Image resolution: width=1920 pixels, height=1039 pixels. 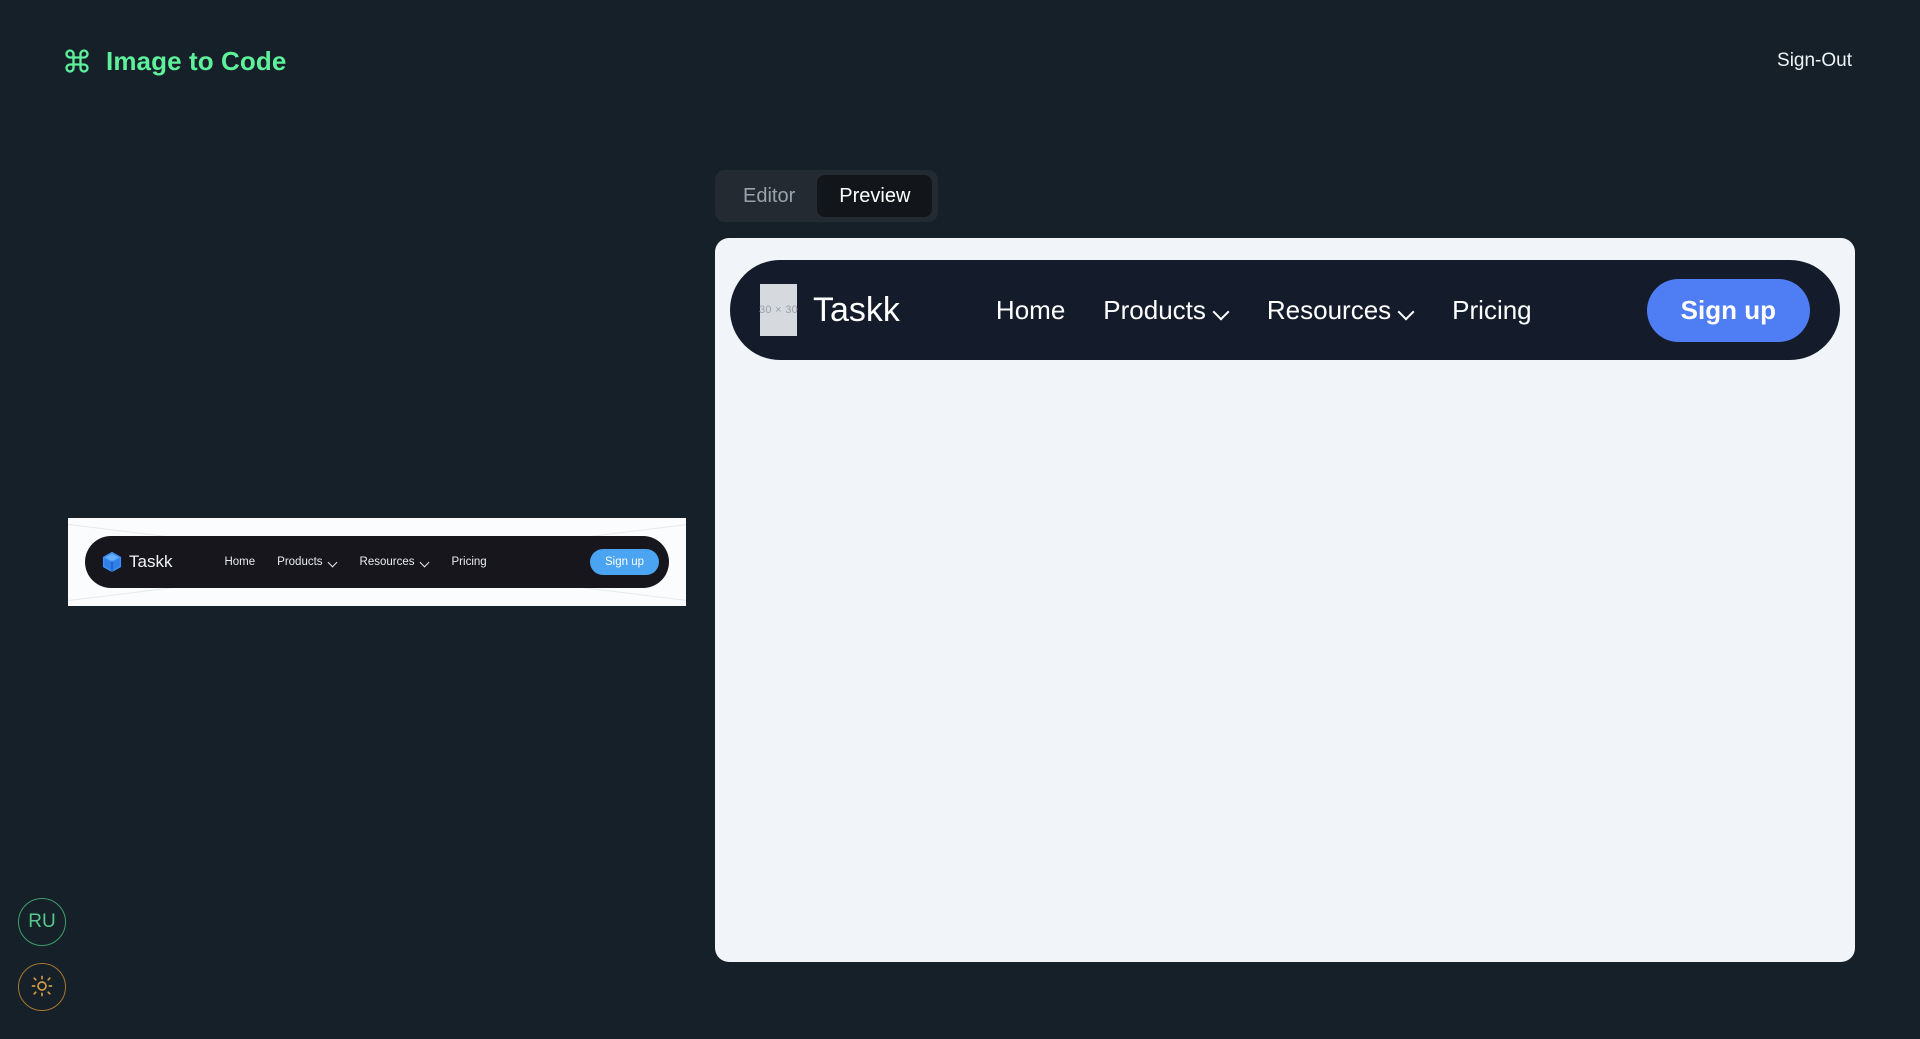 I want to click on signup-button: Sign up, so click(x=1728, y=310).